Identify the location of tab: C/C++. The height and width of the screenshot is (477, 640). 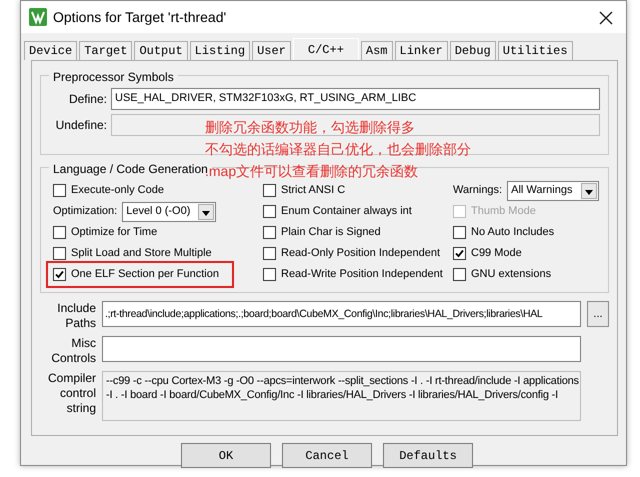
(325, 49).